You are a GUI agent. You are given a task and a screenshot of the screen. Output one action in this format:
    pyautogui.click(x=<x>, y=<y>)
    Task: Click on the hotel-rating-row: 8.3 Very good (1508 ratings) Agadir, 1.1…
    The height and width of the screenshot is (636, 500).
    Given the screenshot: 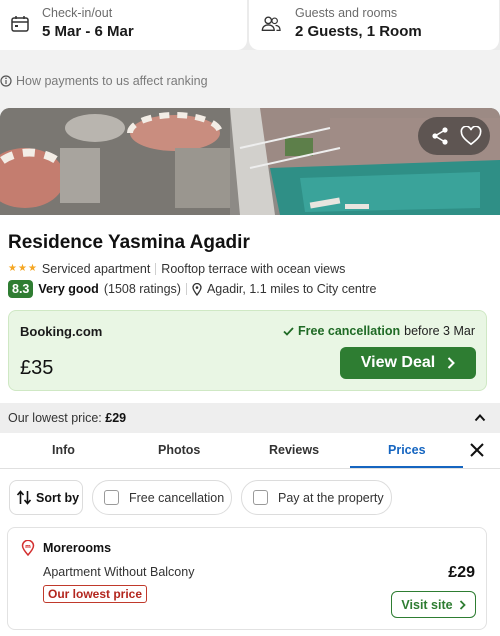 What is the action you would take?
    pyautogui.click(x=192, y=289)
    